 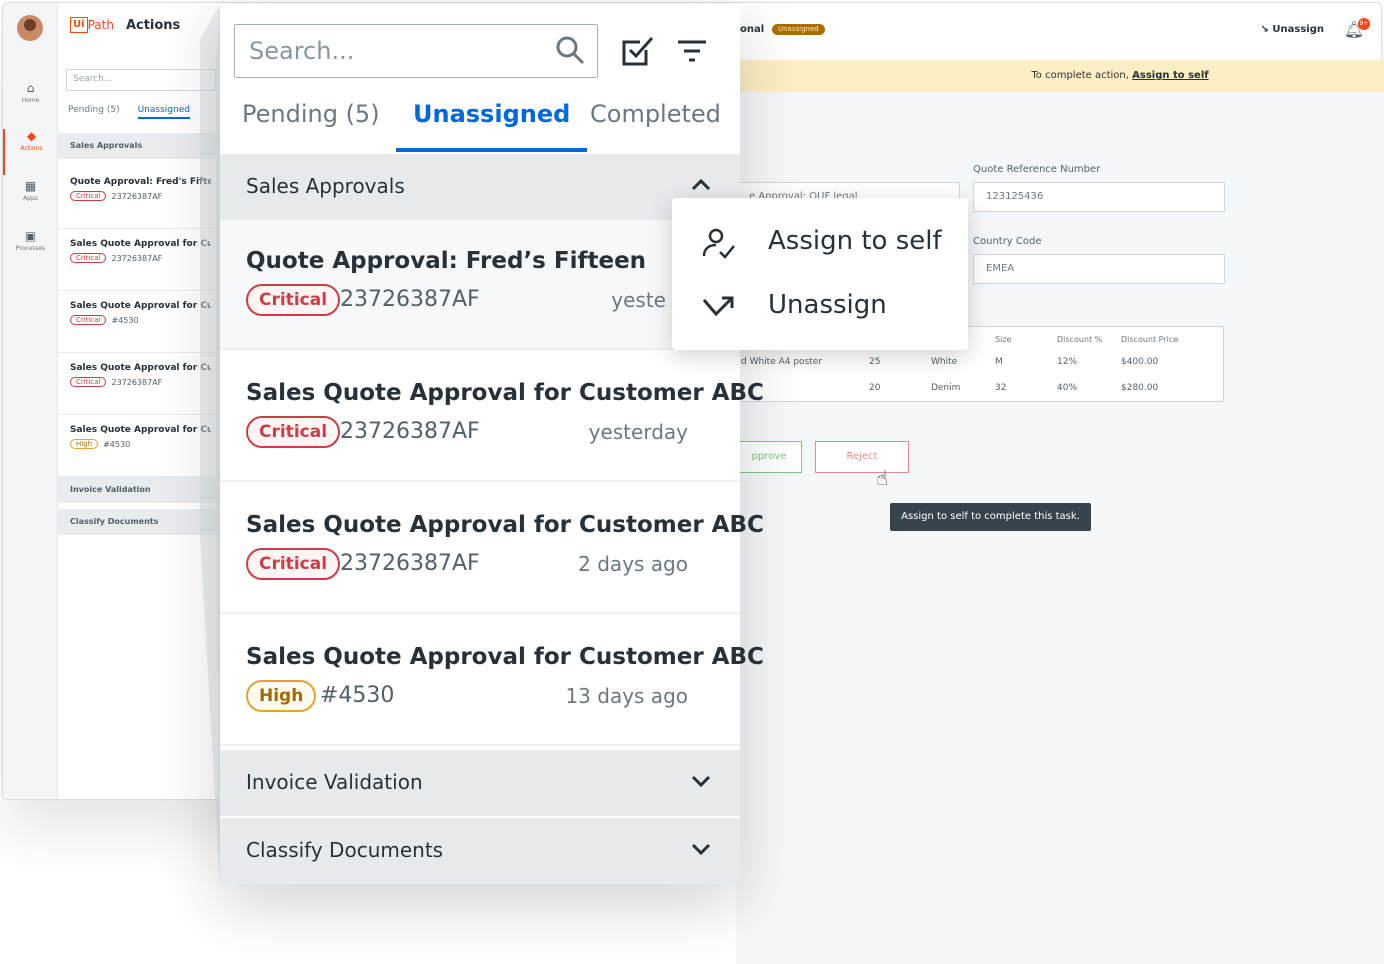 I want to click on banner-assign-link: Assign to self, so click(x=1170, y=75).